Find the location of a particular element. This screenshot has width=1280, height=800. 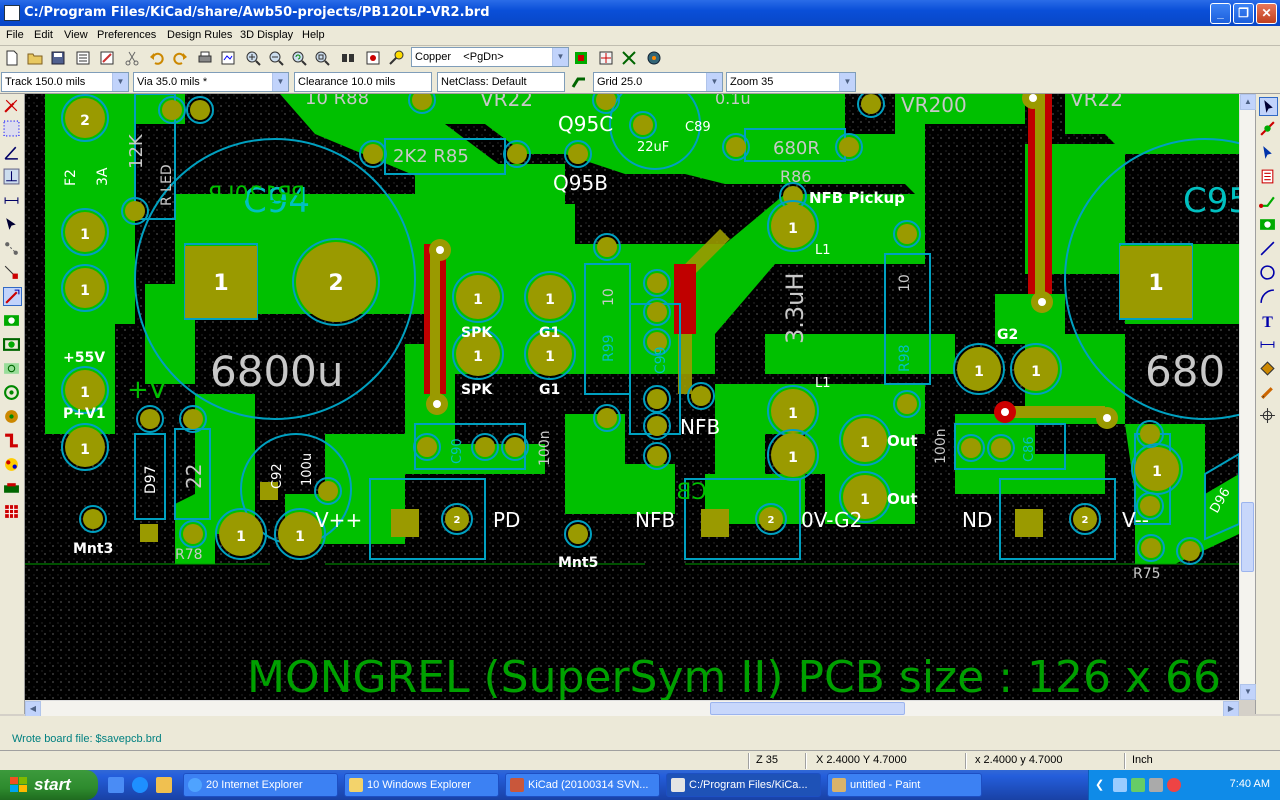

taskbar-item-paint: untitled - Paint is located at coordinates (904, 785).